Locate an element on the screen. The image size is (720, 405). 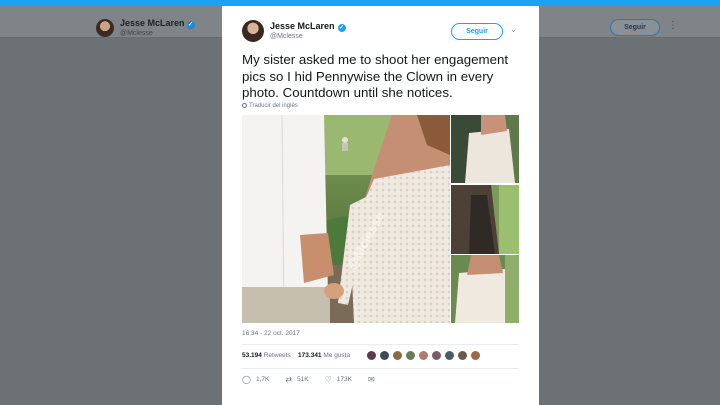
like-count: 173K is located at coordinates (344, 379).